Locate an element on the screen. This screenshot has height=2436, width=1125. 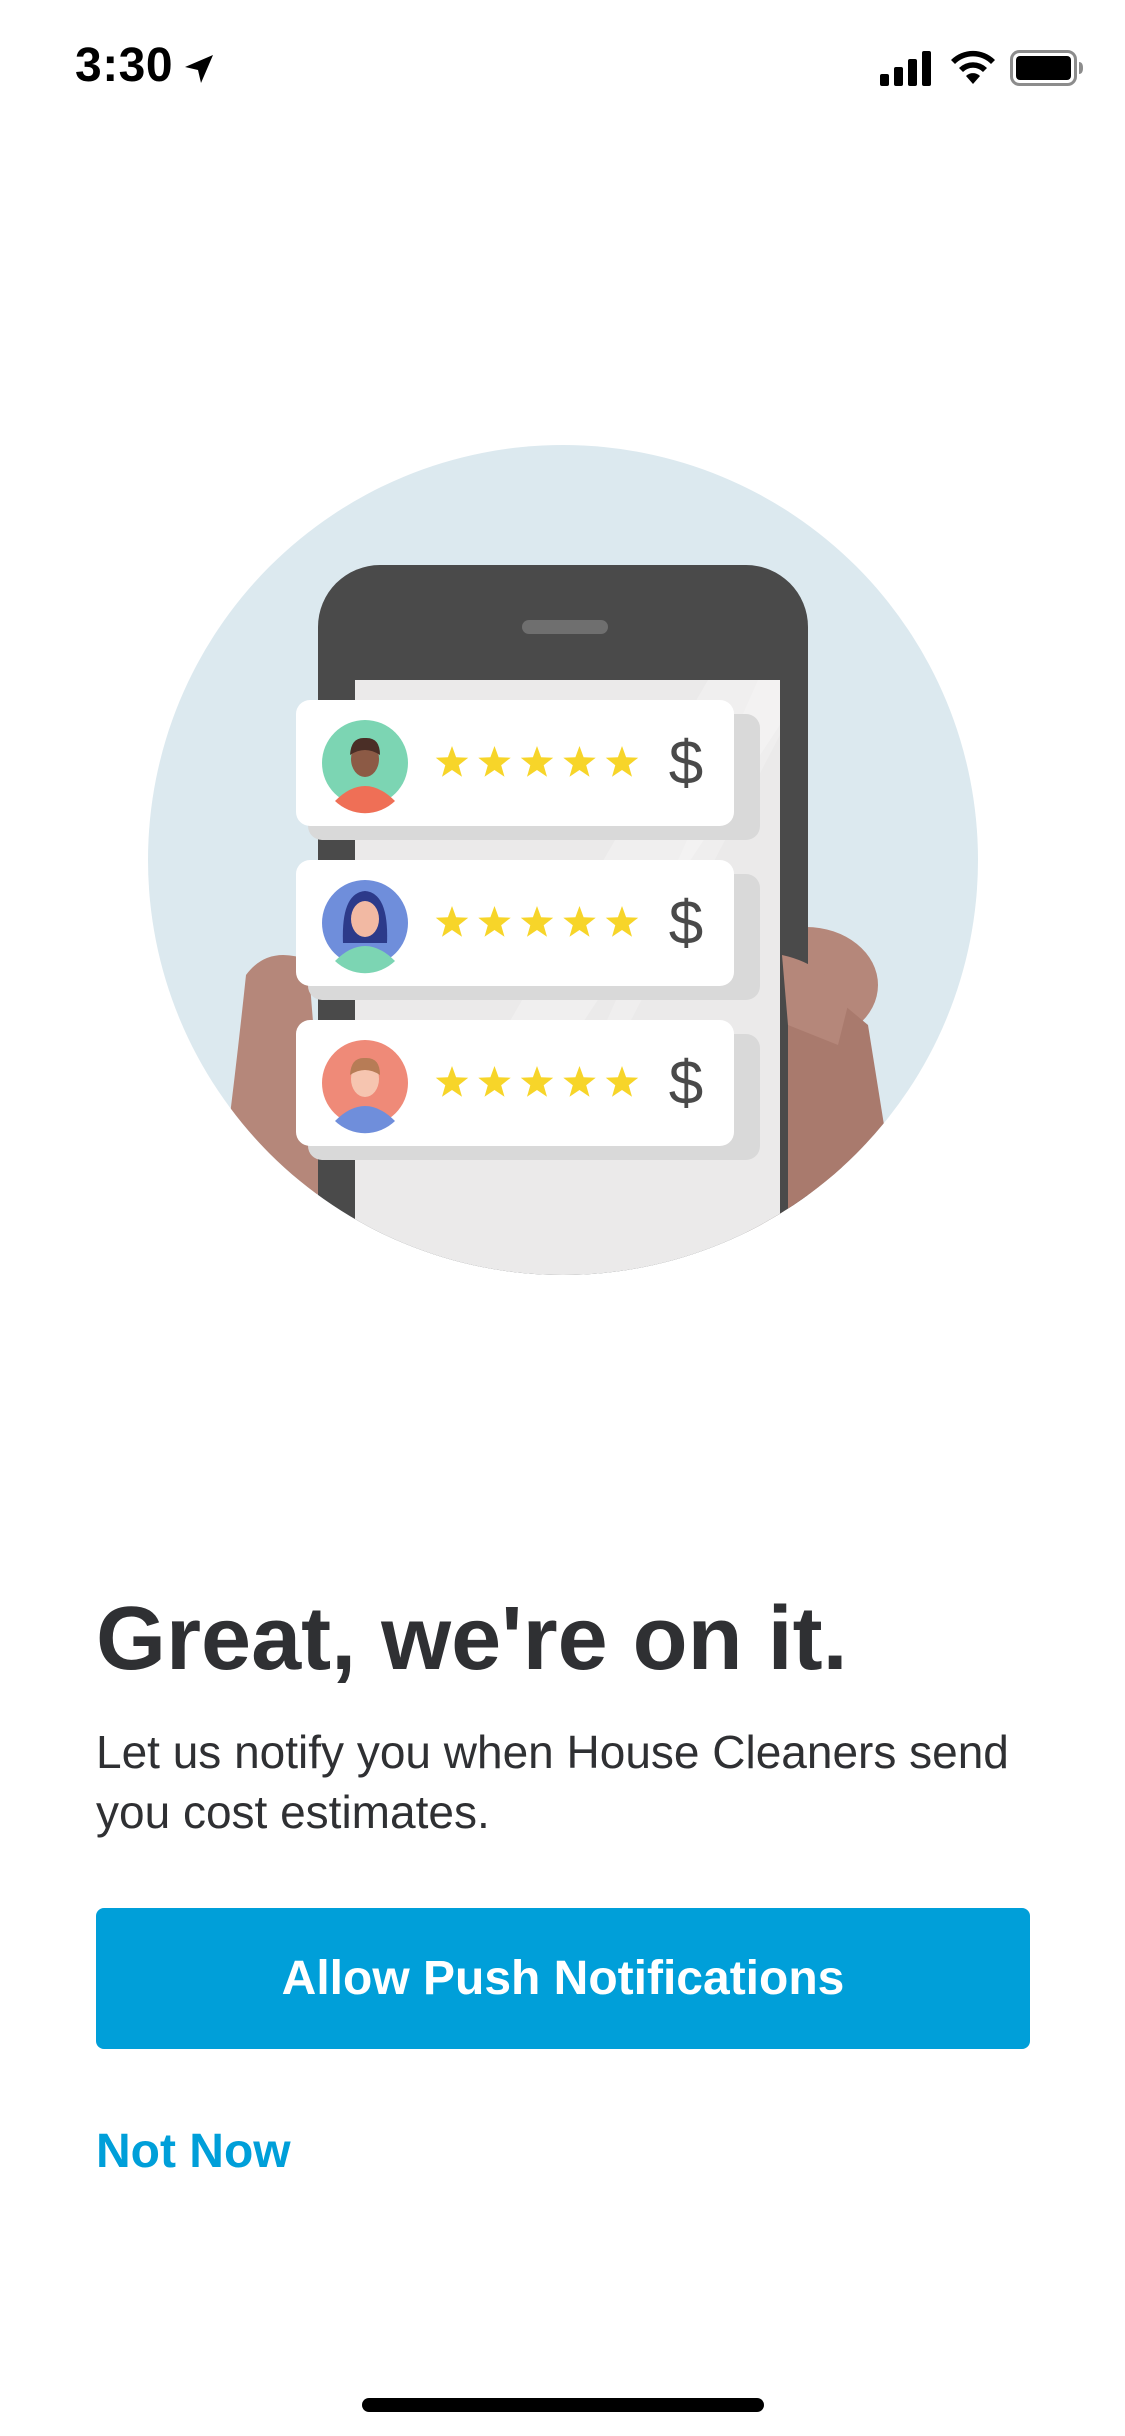
home-indicator is located at coordinates (563, 2405).